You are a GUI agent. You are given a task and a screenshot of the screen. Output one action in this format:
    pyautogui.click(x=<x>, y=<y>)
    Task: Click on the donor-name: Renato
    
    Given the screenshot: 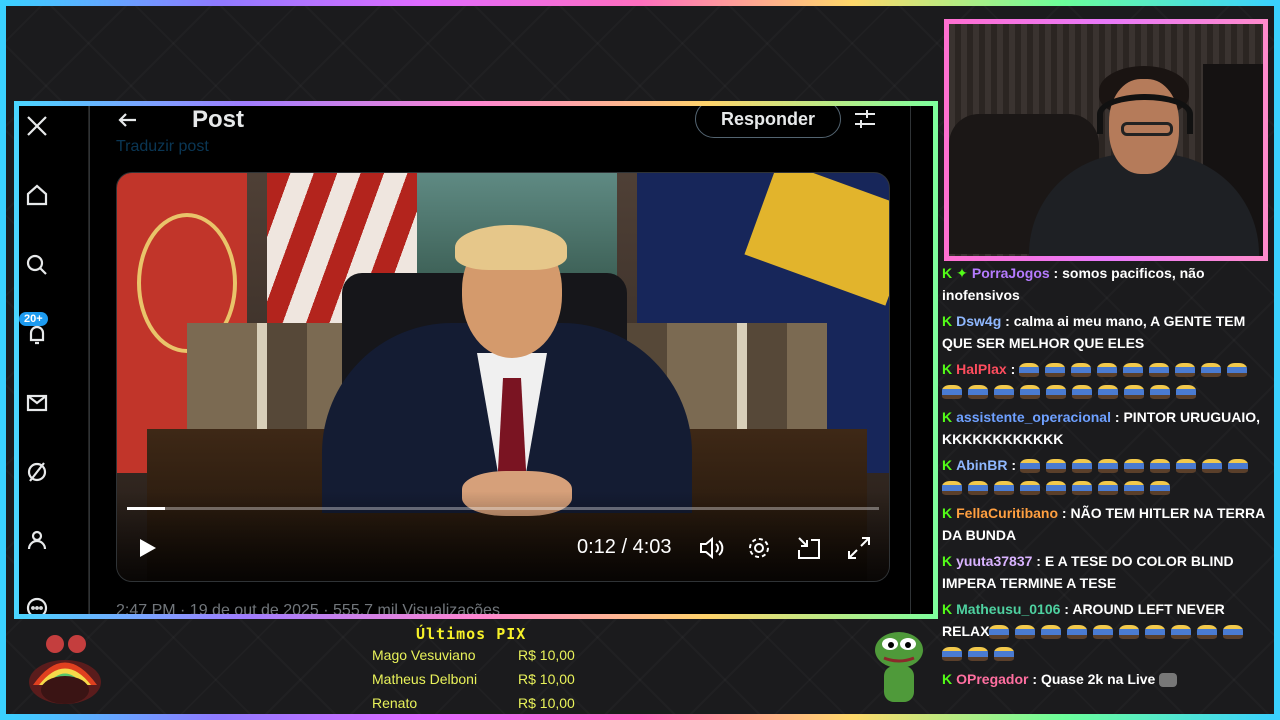 What is the action you would take?
    pyautogui.click(x=395, y=703)
    